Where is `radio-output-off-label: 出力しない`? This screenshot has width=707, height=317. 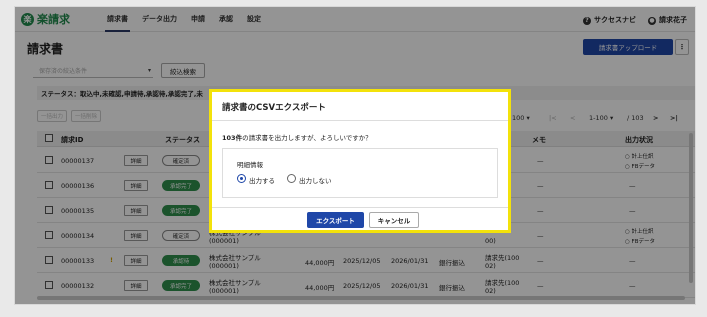 radio-output-off-label: 出力しない is located at coordinates (315, 180).